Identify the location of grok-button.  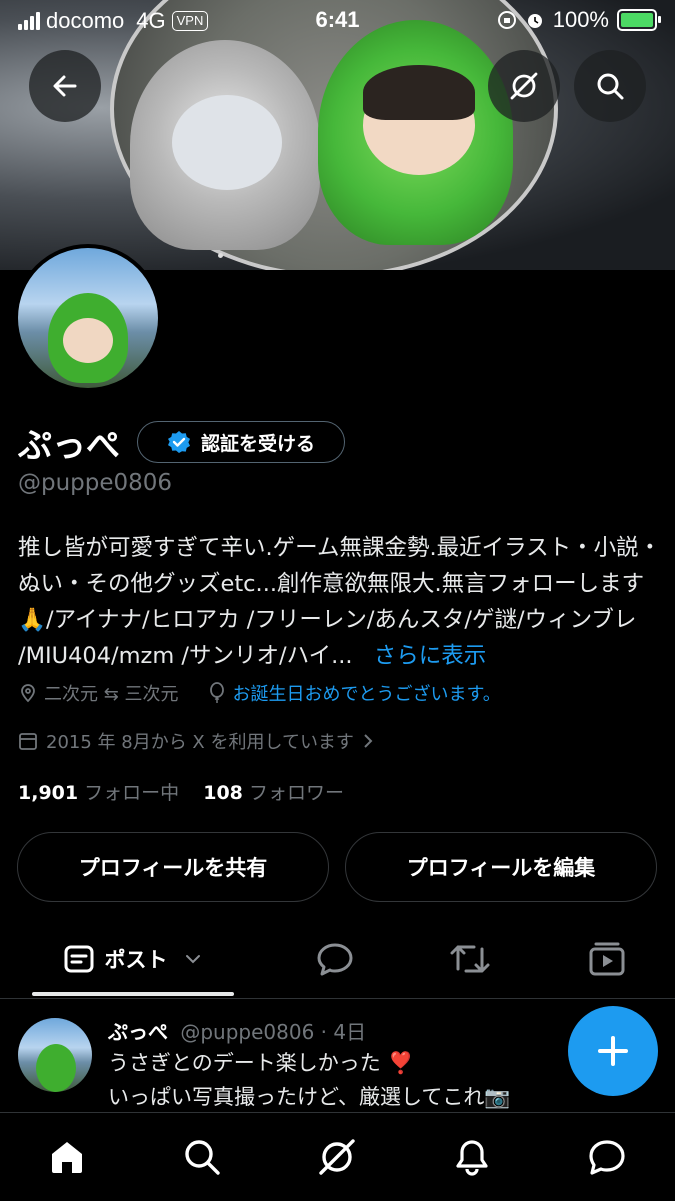
(524, 86).